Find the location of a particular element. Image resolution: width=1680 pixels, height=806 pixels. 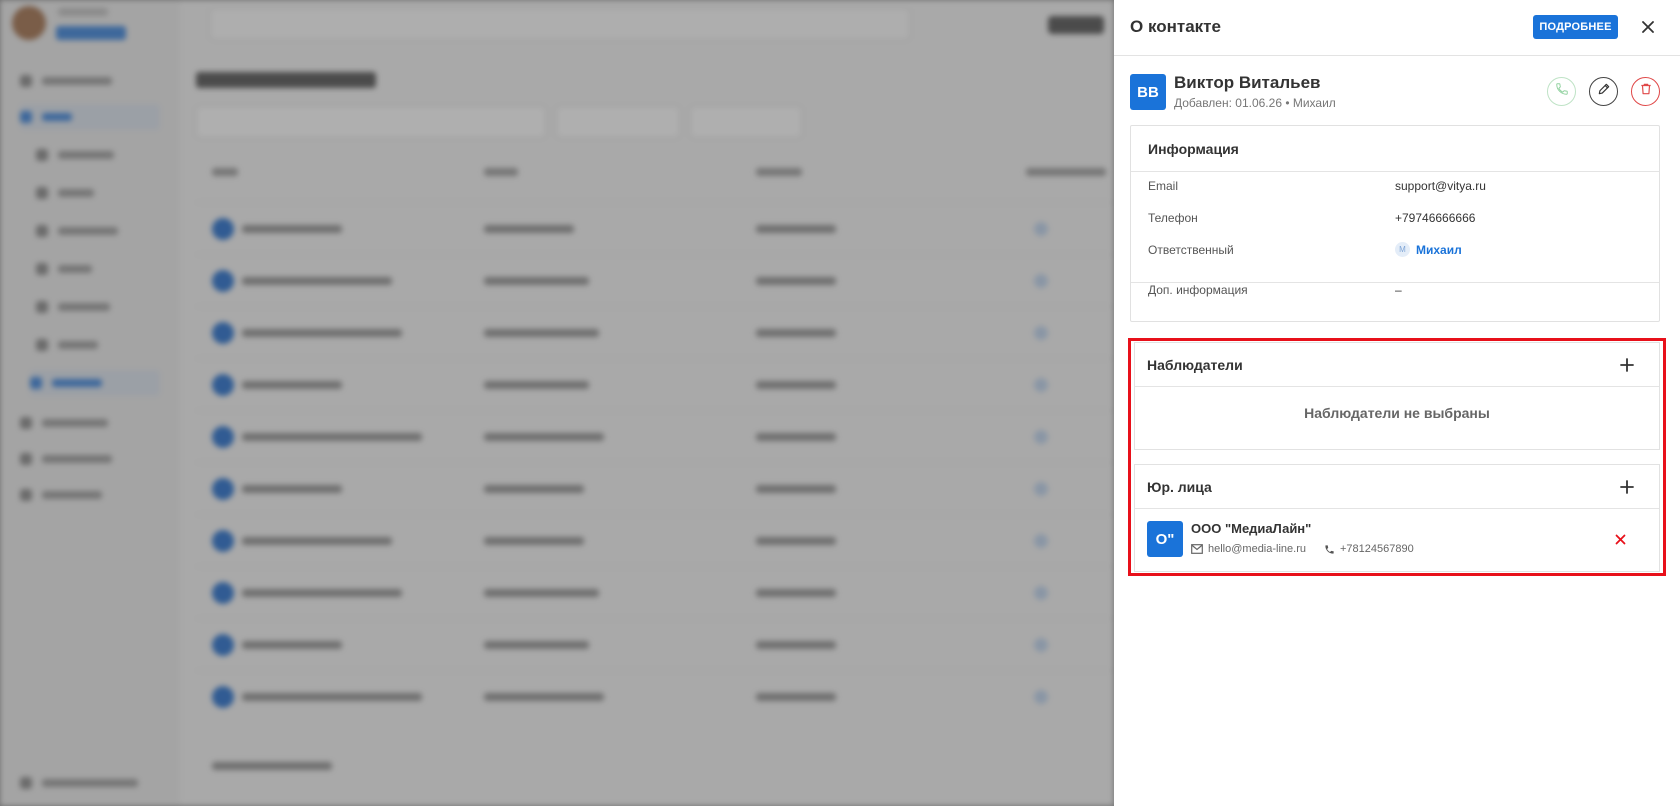

org-contacts: hello@media-line.ru +78124567890 is located at coordinates (1302, 549).